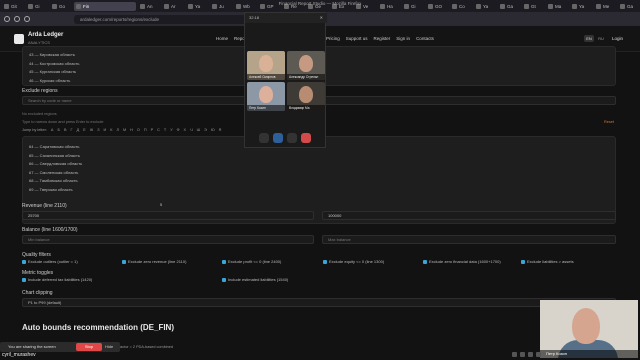  Describe the element at coordinates (245, 6) in the screenshot. I see `browser-tab: Wb` at that location.